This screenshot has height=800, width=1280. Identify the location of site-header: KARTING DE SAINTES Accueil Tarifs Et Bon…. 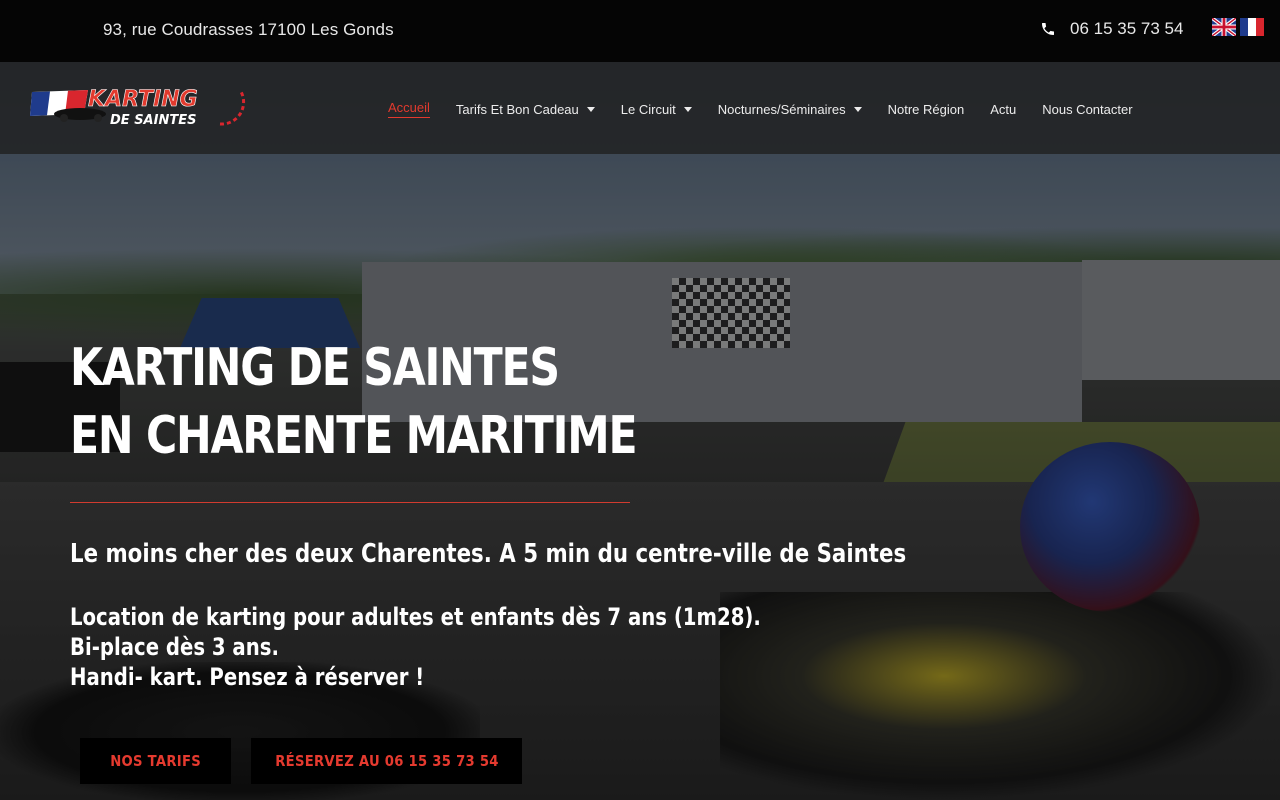
(640, 108).